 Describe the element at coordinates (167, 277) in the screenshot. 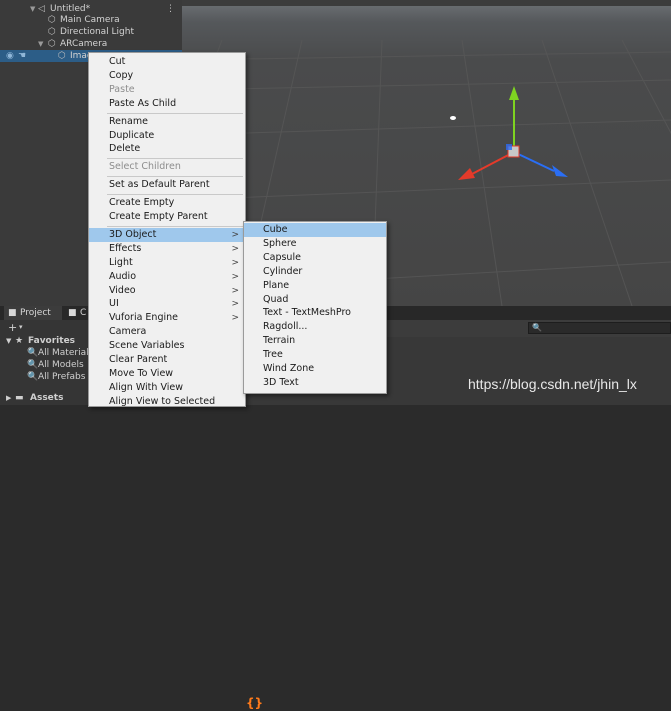

I see `context-menu-item: Audio >` at that location.